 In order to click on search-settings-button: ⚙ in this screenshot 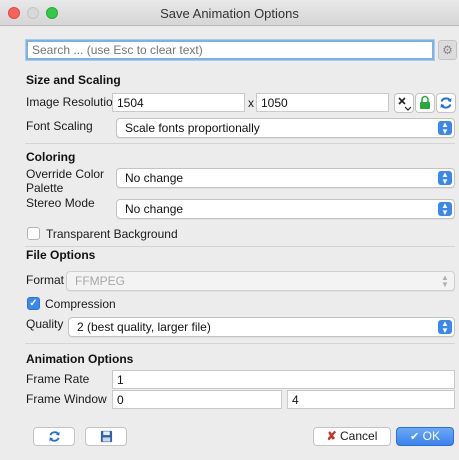, I will do `click(447, 50)`.